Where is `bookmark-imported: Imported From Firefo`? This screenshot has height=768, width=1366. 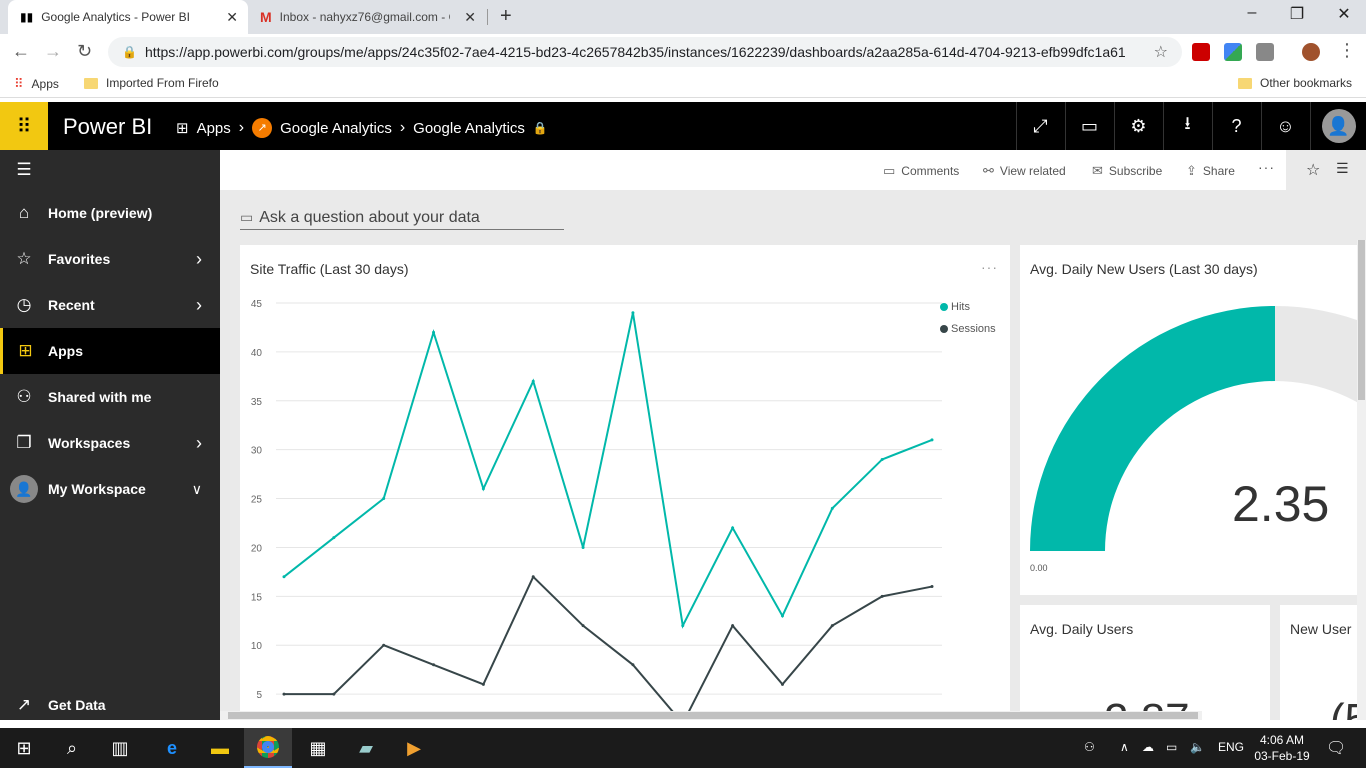
bookmark-imported: Imported From Firefo is located at coordinates (151, 83).